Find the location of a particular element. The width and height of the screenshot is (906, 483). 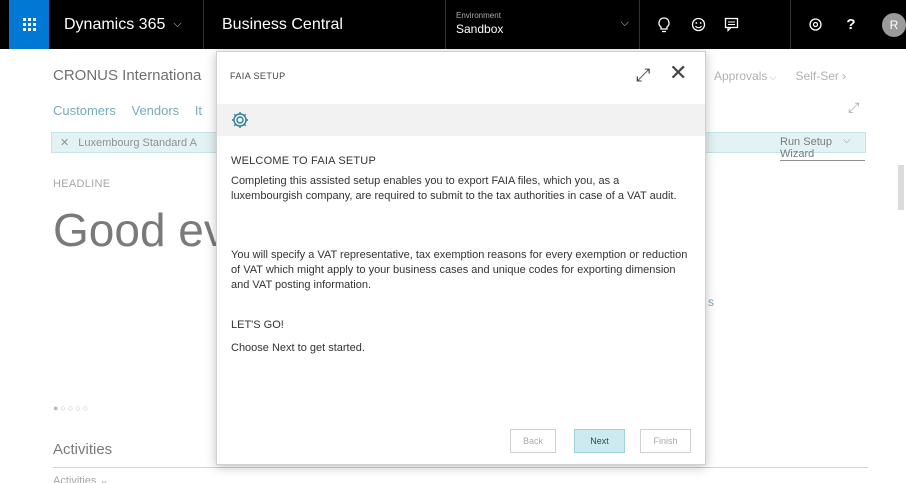

instruction-text: Choose Next to get started. is located at coordinates (298, 348).